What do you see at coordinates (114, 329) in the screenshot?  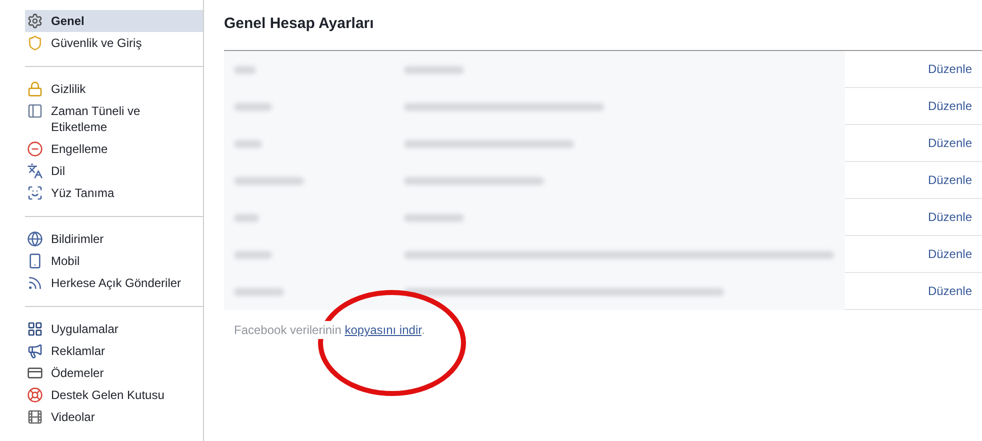 I see `sidebar-item: Uygulamalar` at bounding box center [114, 329].